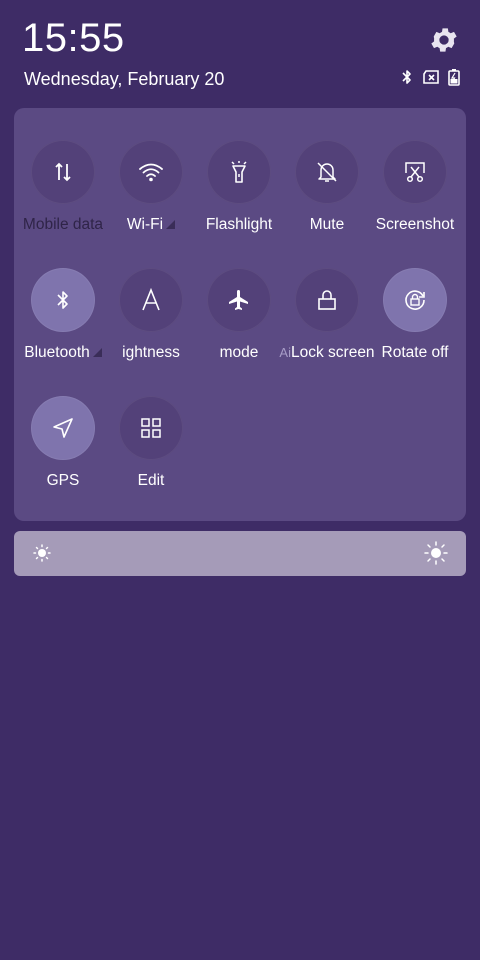 This screenshot has width=480, height=960. I want to click on tile-bluetooth: Bluetooth, so click(63, 323).